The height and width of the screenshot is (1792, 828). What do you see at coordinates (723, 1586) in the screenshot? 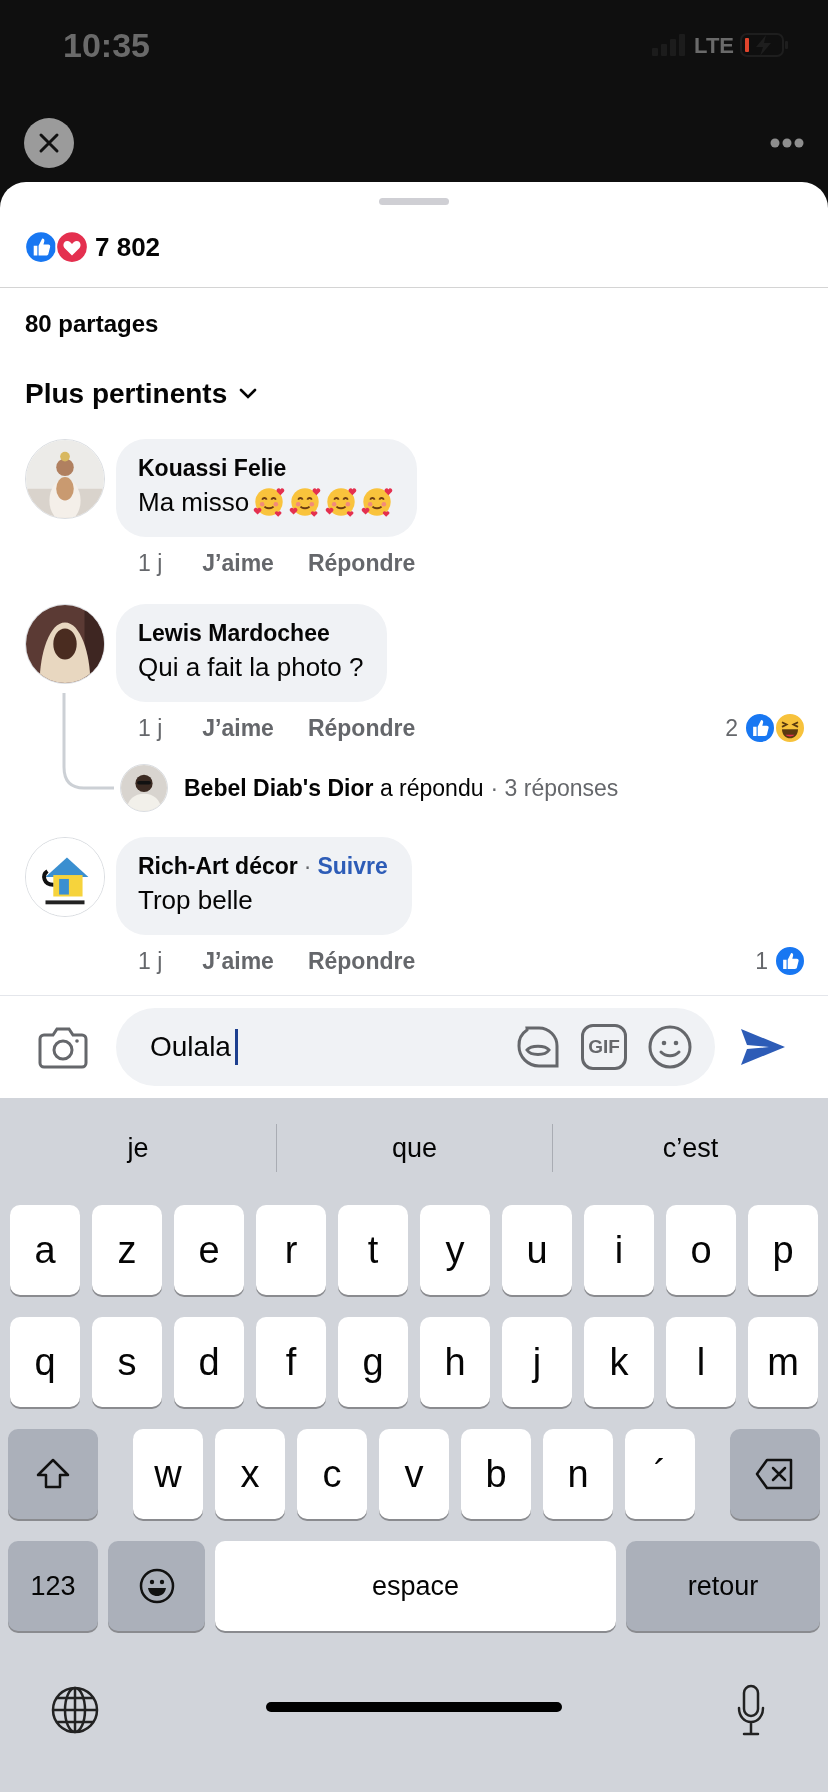
I see `return-key: retour` at bounding box center [723, 1586].